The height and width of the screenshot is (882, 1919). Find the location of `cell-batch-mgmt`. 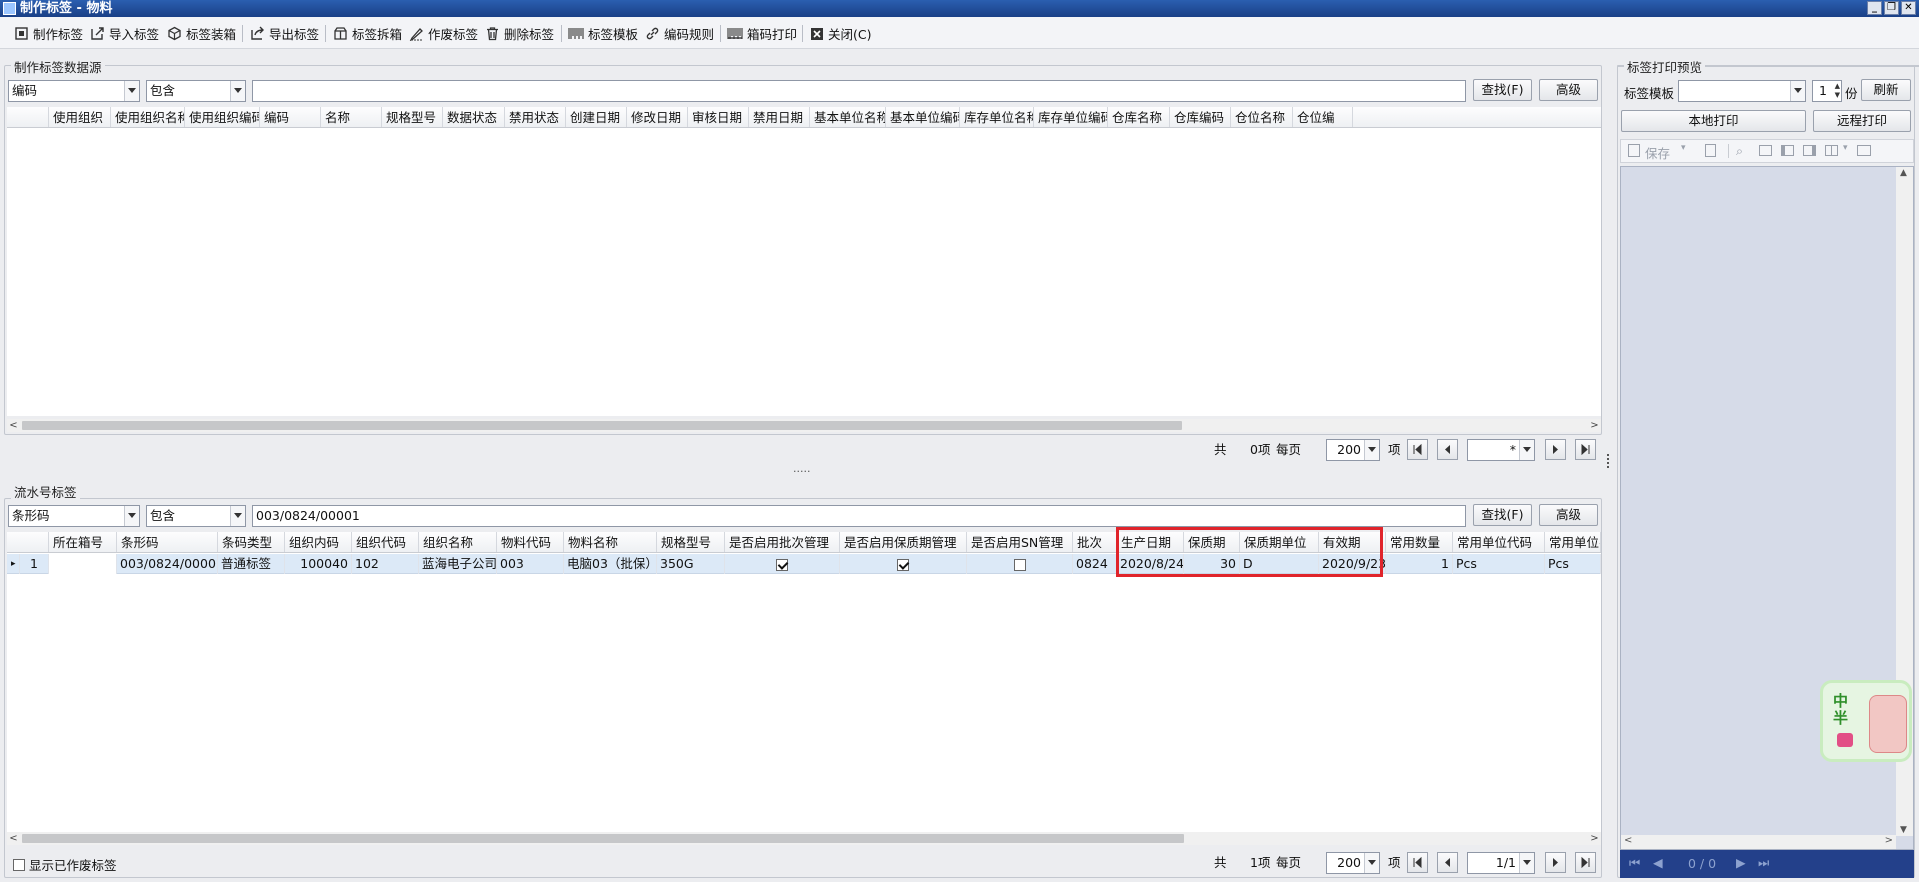

cell-batch-mgmt is located at coordinates (782, 564).